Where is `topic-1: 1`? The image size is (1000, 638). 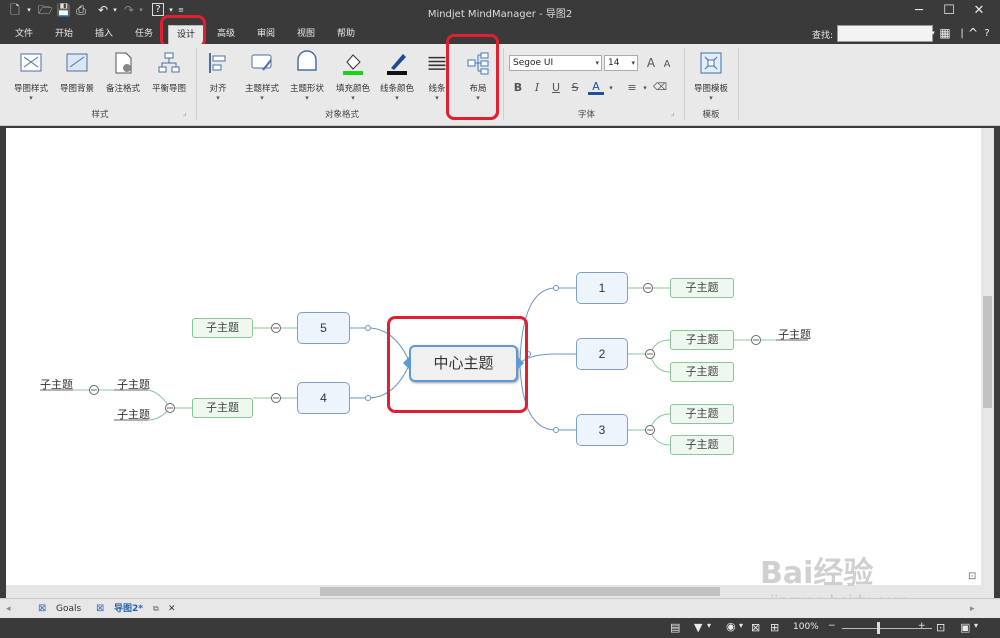
topic-1: 1 is located at coordinates (602, 288).